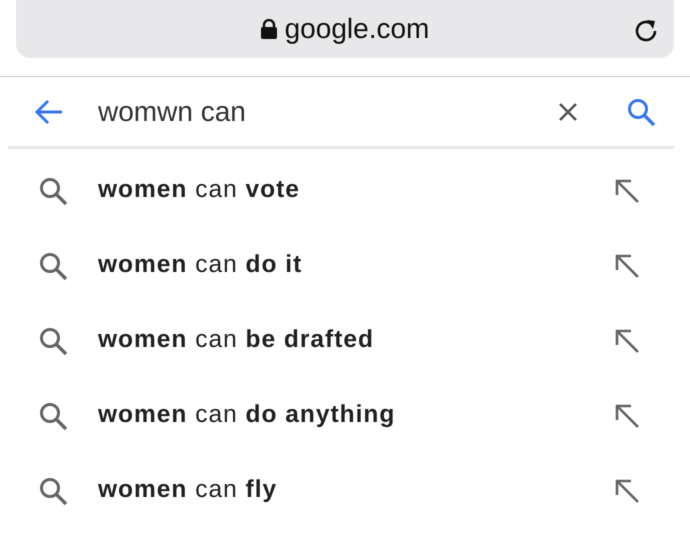 This screenshot has width=690, height=555. Describe the element at coordinates (357, 29) in the screenshot. I see `address-text: google.com` at that location.